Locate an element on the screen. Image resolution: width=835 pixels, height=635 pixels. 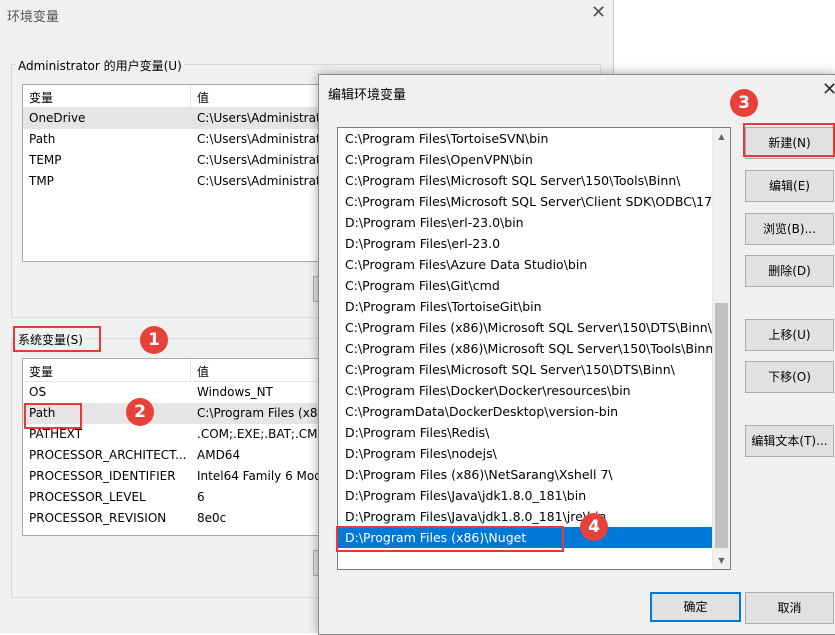
row-variable: PROCESSOR_LEVEL is located at coordinates (87, 497).